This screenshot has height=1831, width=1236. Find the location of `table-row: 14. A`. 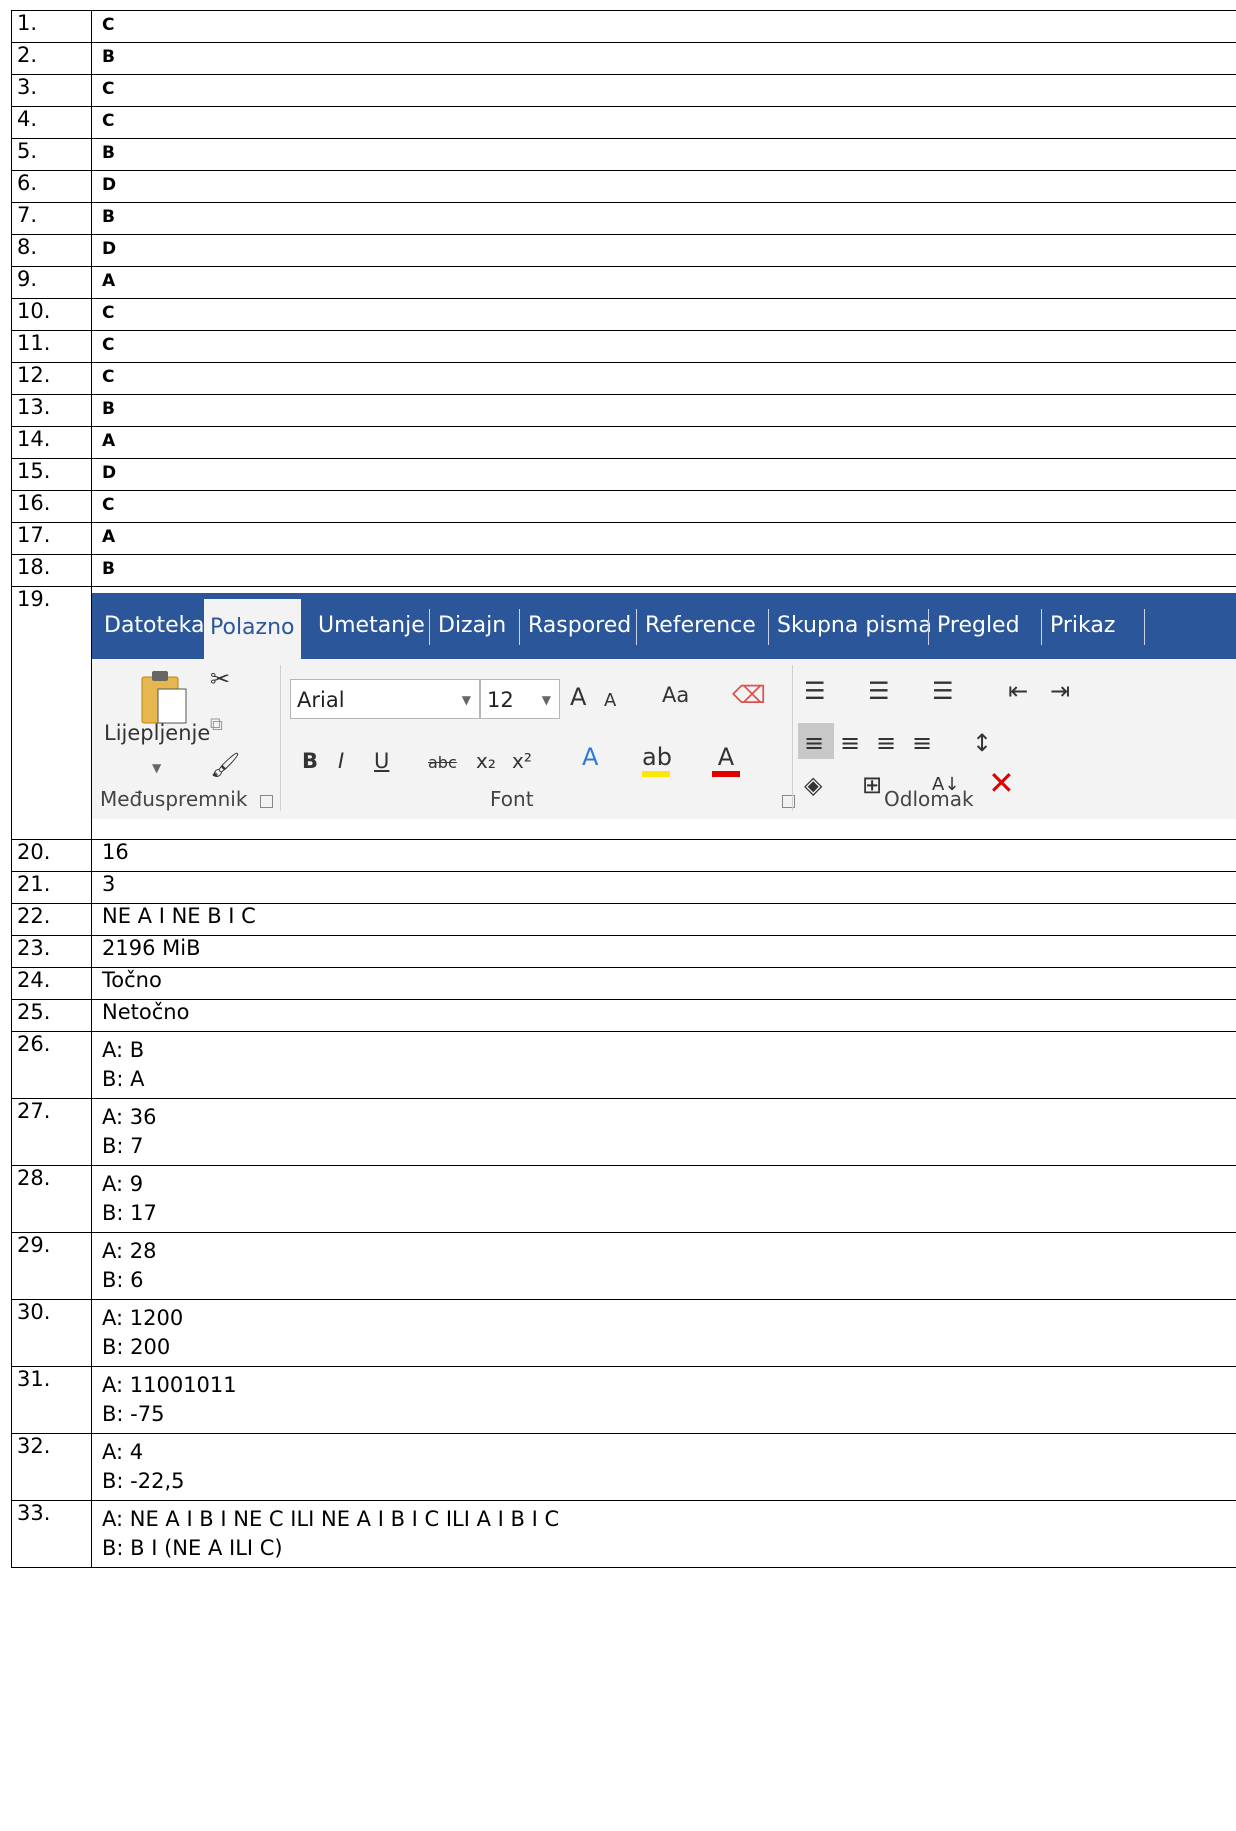

table-row: 14. A is located at coordinates (623, 442).